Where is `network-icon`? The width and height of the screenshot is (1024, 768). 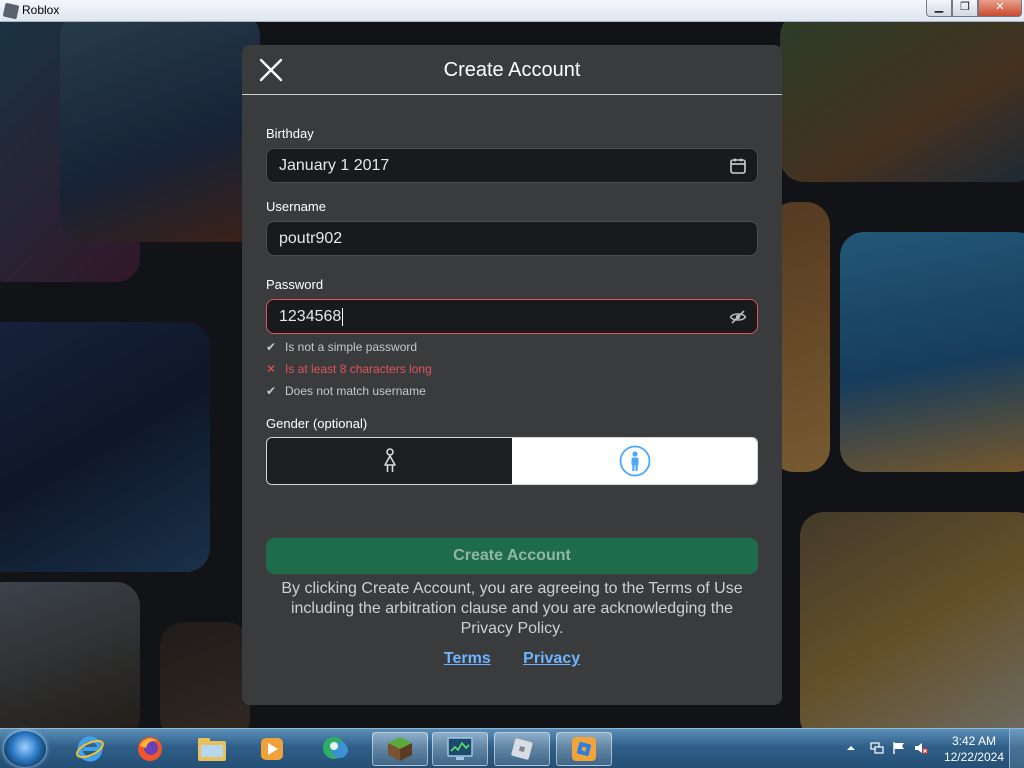 network-icon is located at coordinates (877, 748).